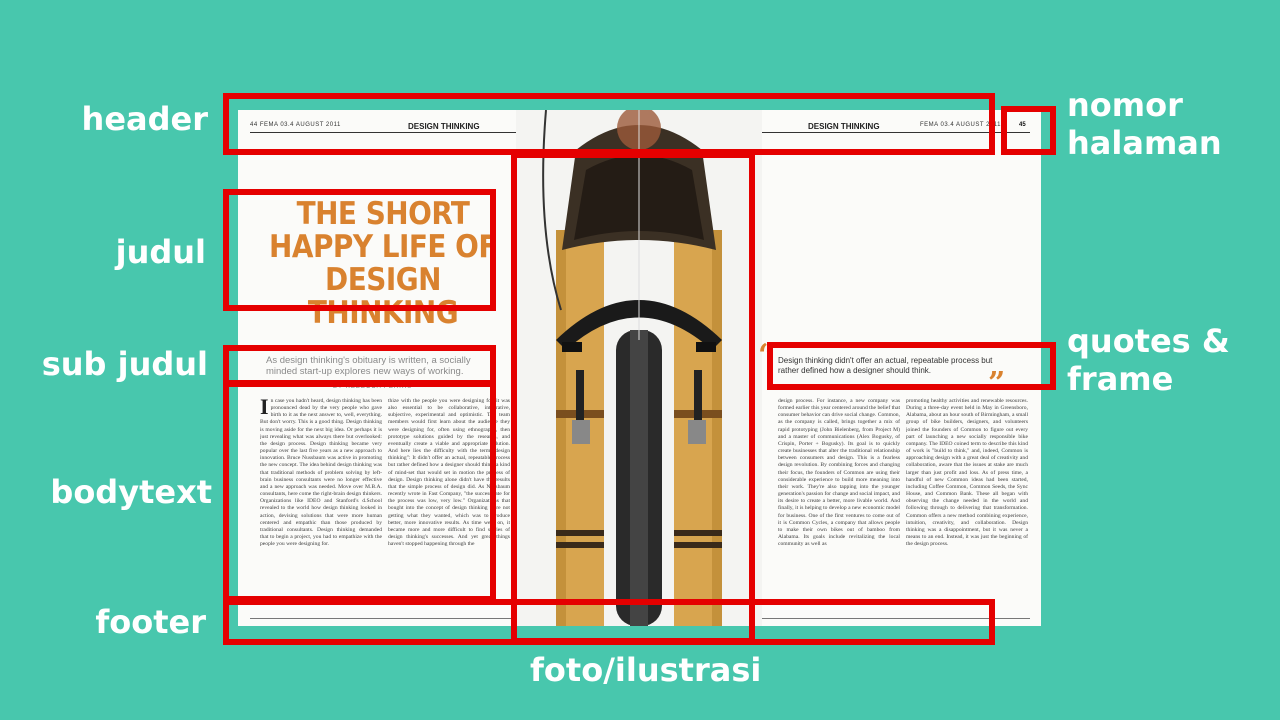 The width and height of the screenshot is (1280, 720). Describe the element at coordinates (150, 622) in the screenshot. I see `label-footer: footer` at that location.